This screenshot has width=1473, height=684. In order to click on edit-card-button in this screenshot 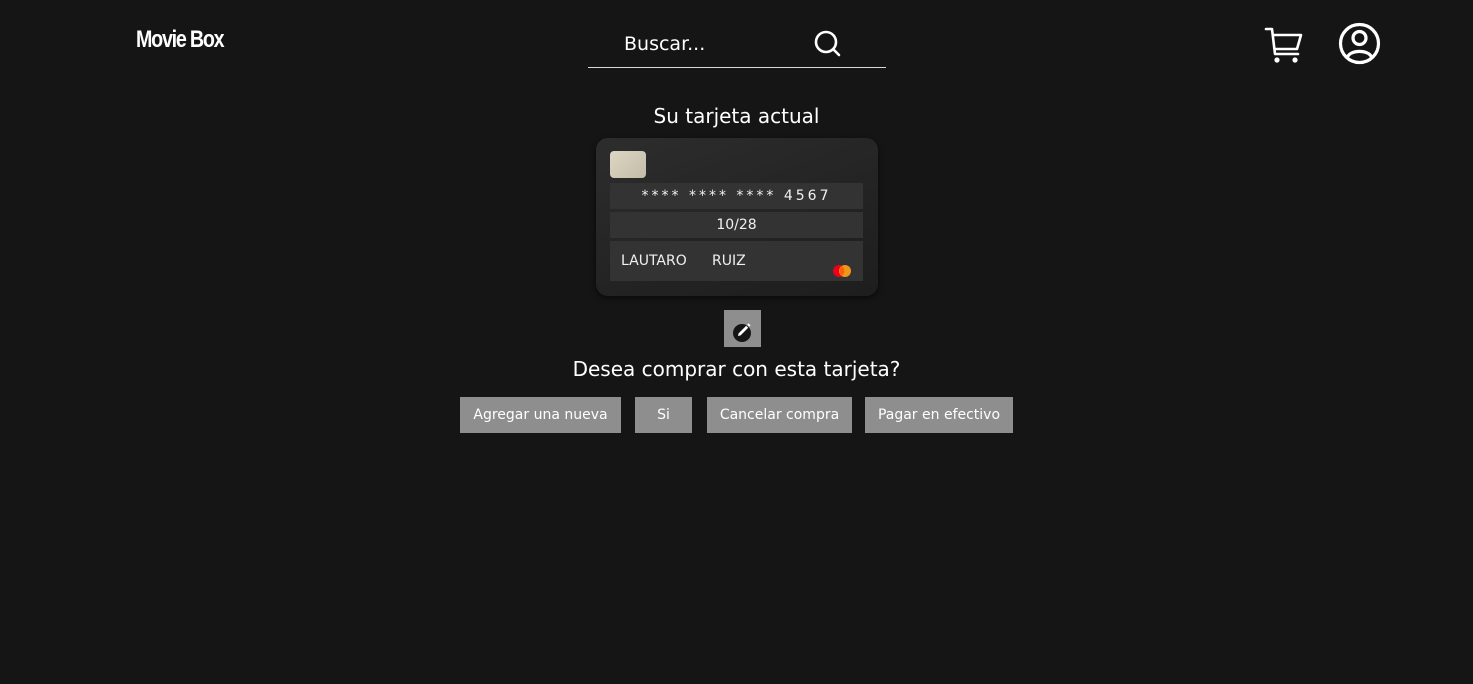, I will do `click(742, 328)`.